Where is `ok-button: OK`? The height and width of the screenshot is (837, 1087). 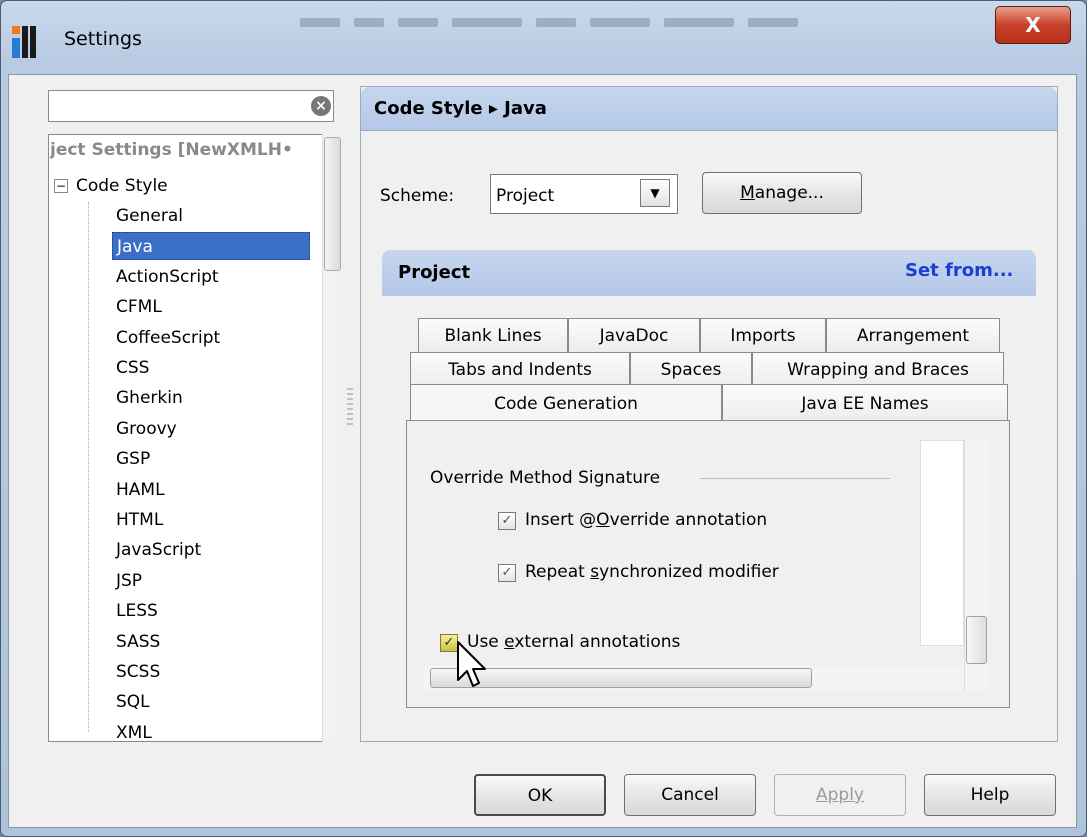 ok-button: OK is located at coordinates (540, 795).